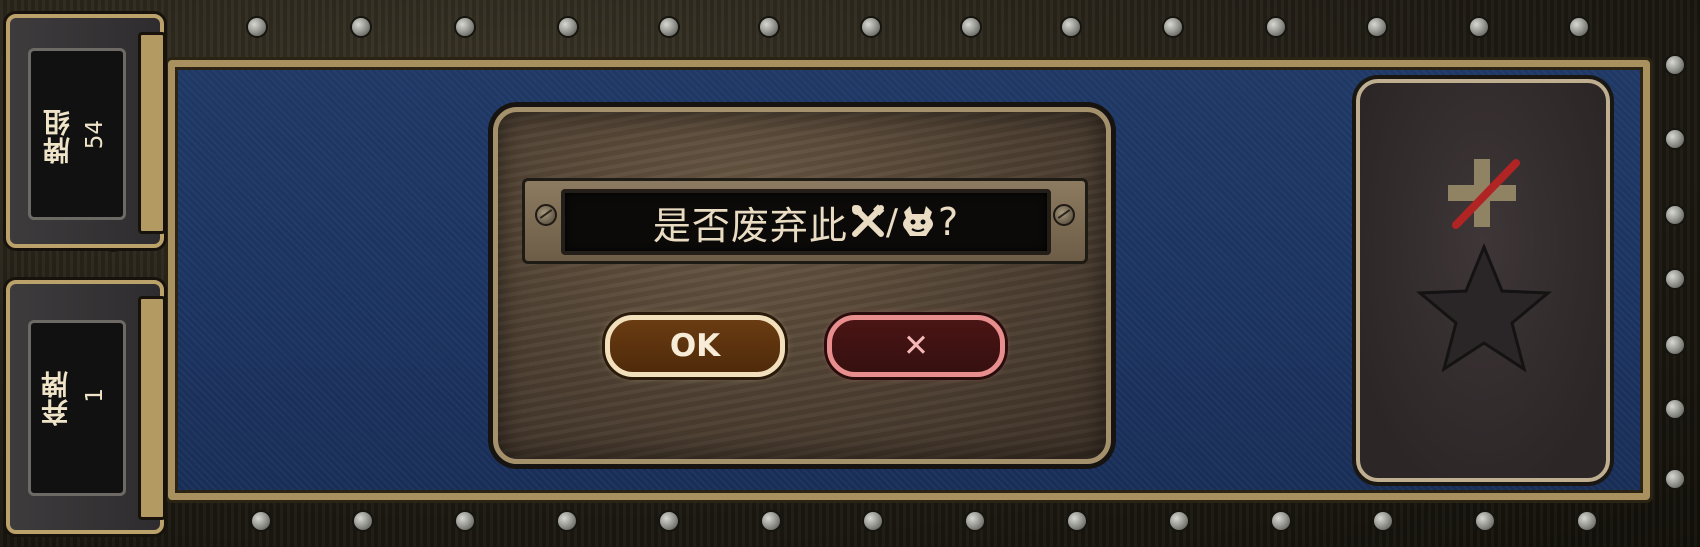  What do you see at coordinates (750, 225) in the screenshot?
I see `dialog-question: 是否废弃此` at bounding box center [750, 225].